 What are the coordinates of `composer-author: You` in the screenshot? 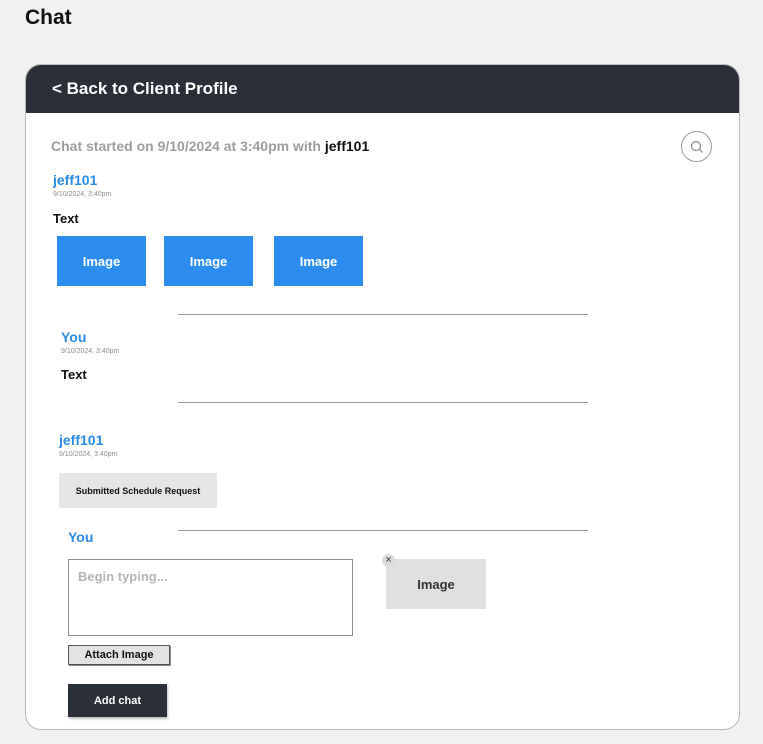 It's located at (81, 537).